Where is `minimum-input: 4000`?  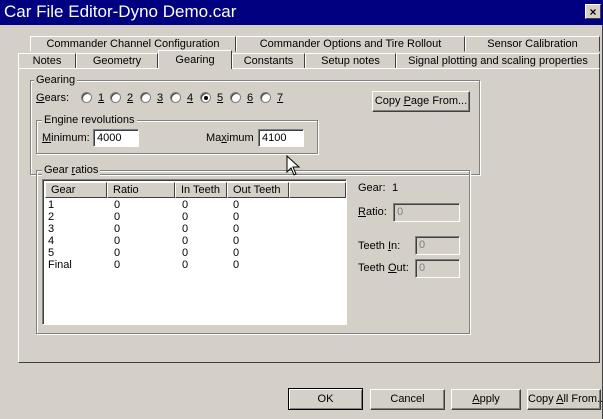 minimum-input: 4000 is located at coordinates (116, 138).